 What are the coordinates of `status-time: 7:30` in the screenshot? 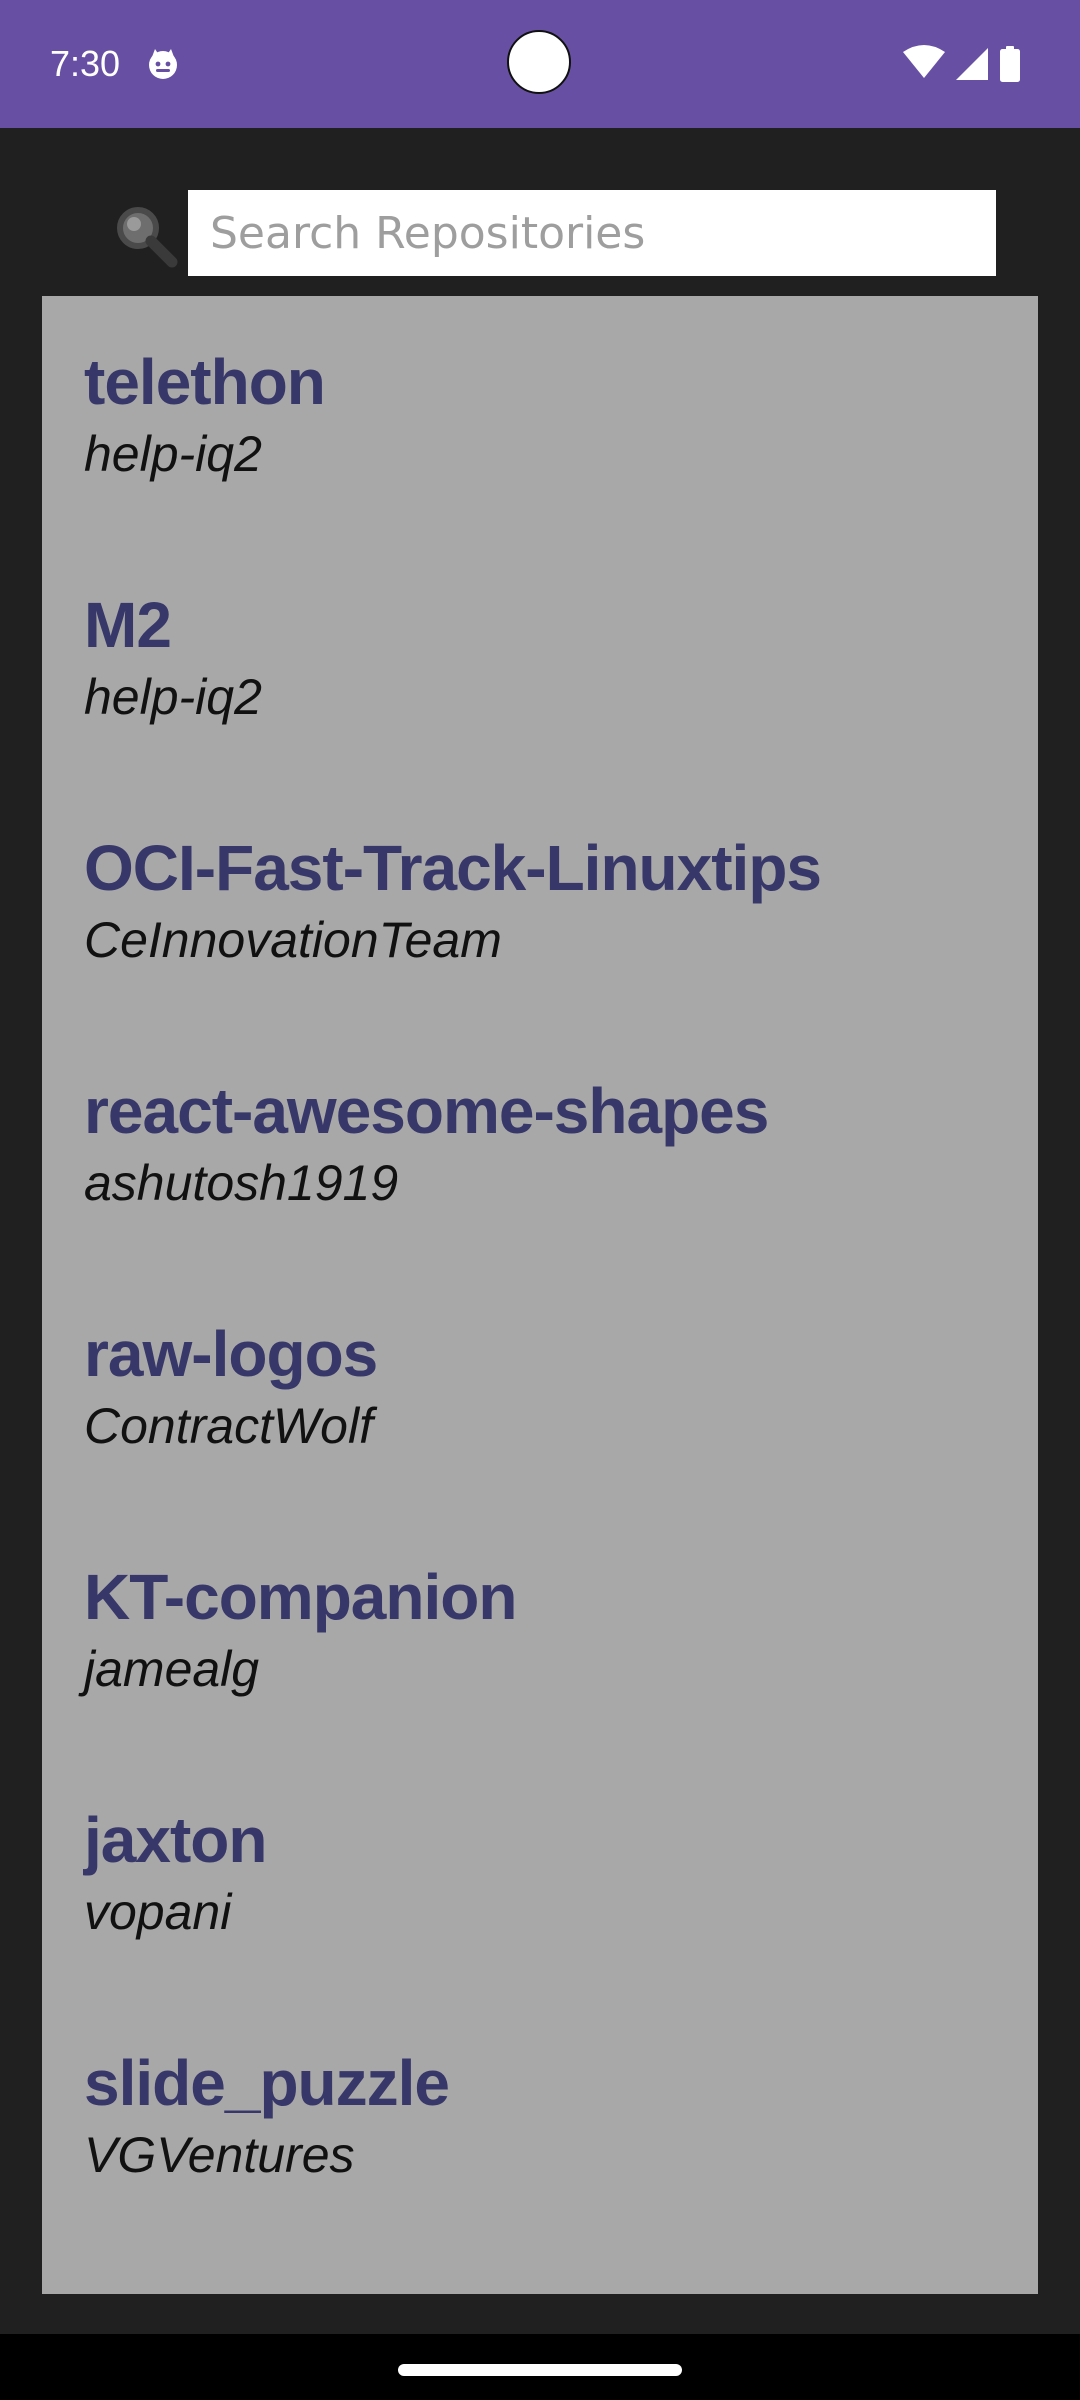 It's located at (85, 63).